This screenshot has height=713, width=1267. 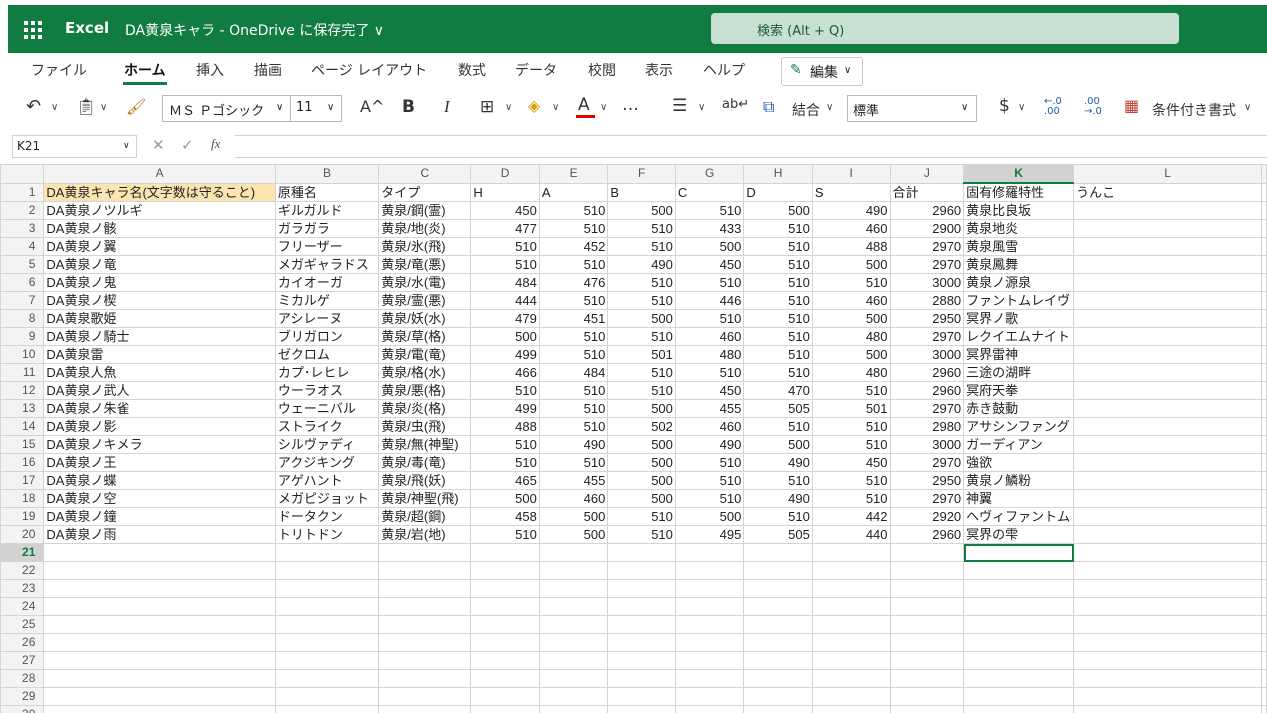 I want to click on cell-l7, so click(x=1167, y=300).